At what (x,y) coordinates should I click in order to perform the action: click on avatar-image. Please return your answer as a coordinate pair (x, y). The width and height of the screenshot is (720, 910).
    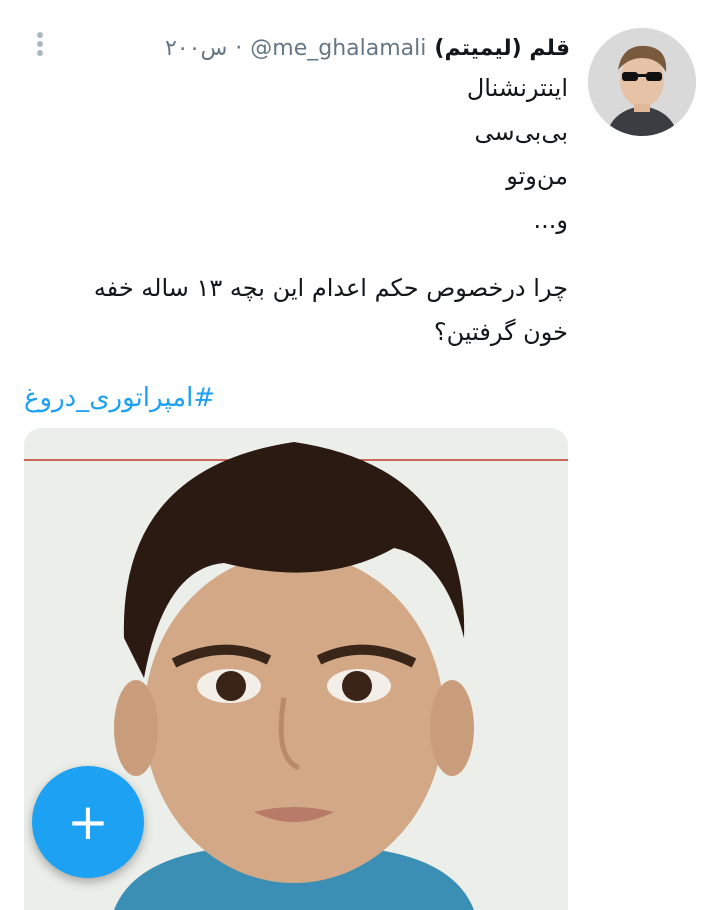
    Looking at the image, I should click on (642, 82).